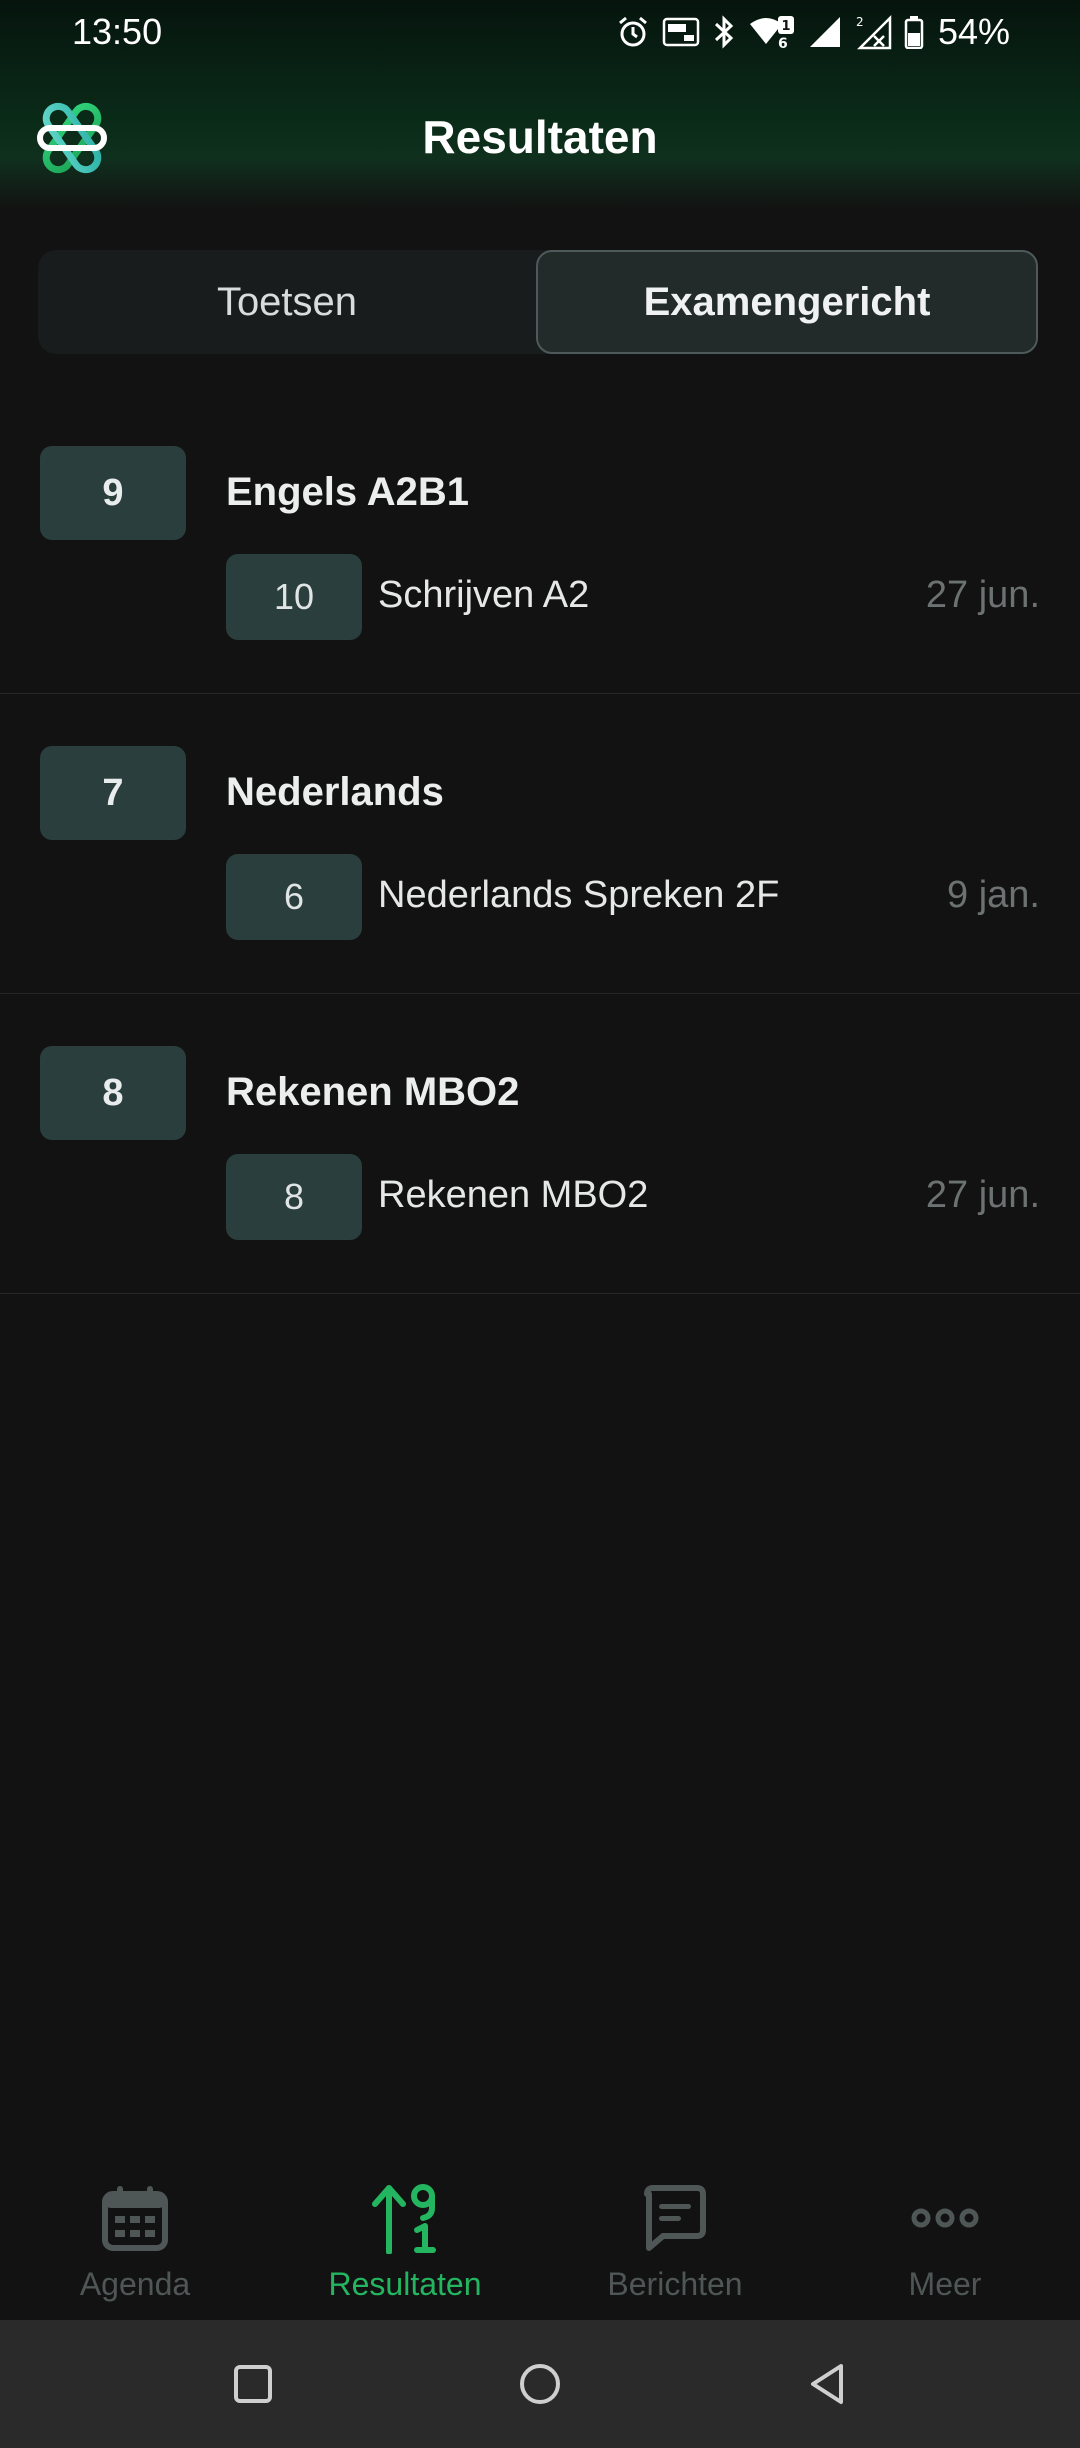  I want to click on sub-result-date: 9 jan., so click(993, 895).